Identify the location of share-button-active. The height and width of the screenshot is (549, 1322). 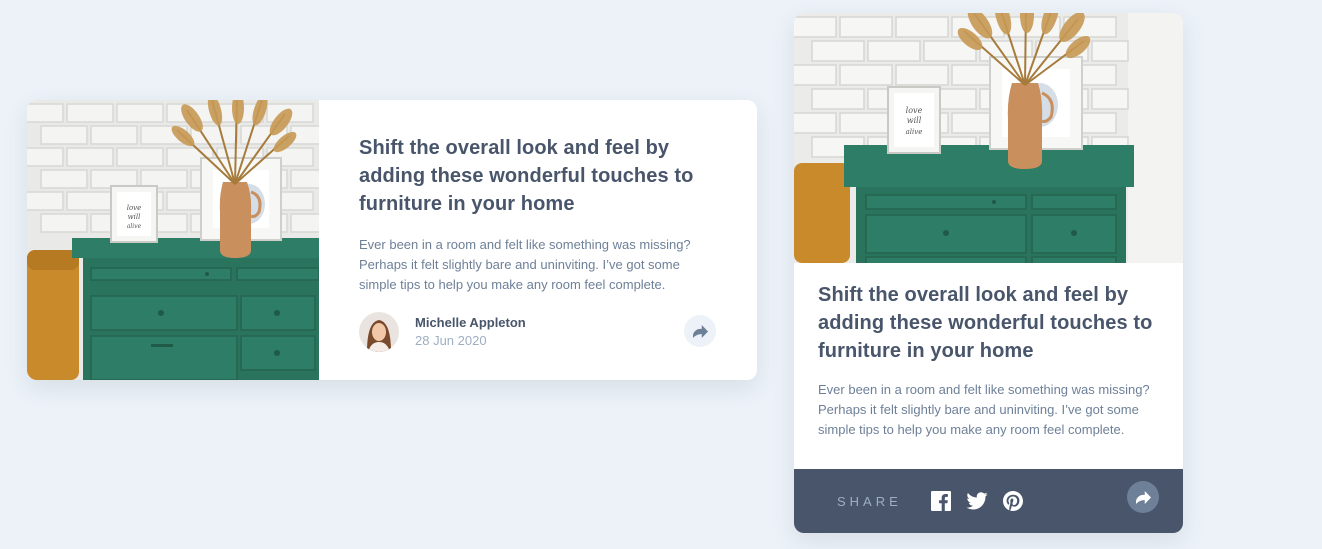
(1143, 497).